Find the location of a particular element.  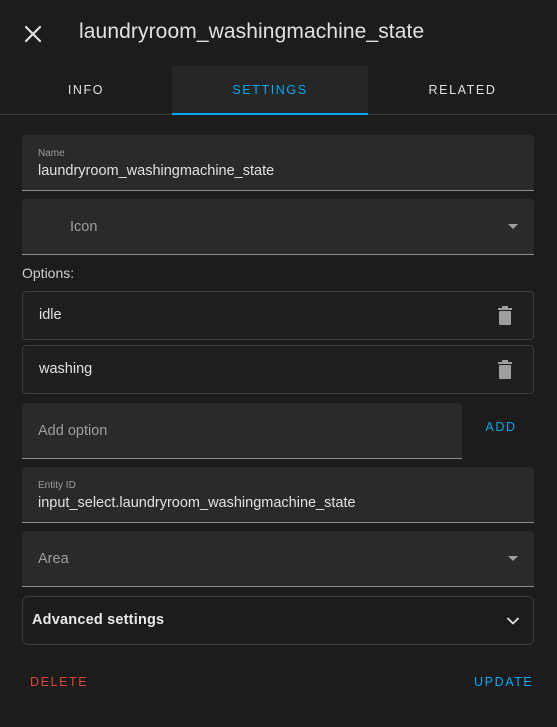

chevron-down-icon is located at coordinates (513, 621).